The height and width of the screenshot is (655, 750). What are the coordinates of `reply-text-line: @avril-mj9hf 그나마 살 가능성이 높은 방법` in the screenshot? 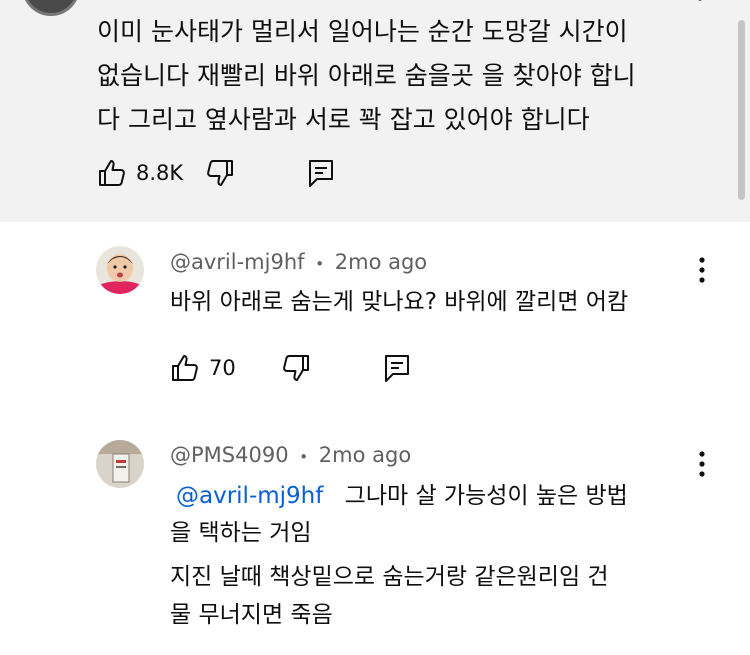 It's located at (399, 496).